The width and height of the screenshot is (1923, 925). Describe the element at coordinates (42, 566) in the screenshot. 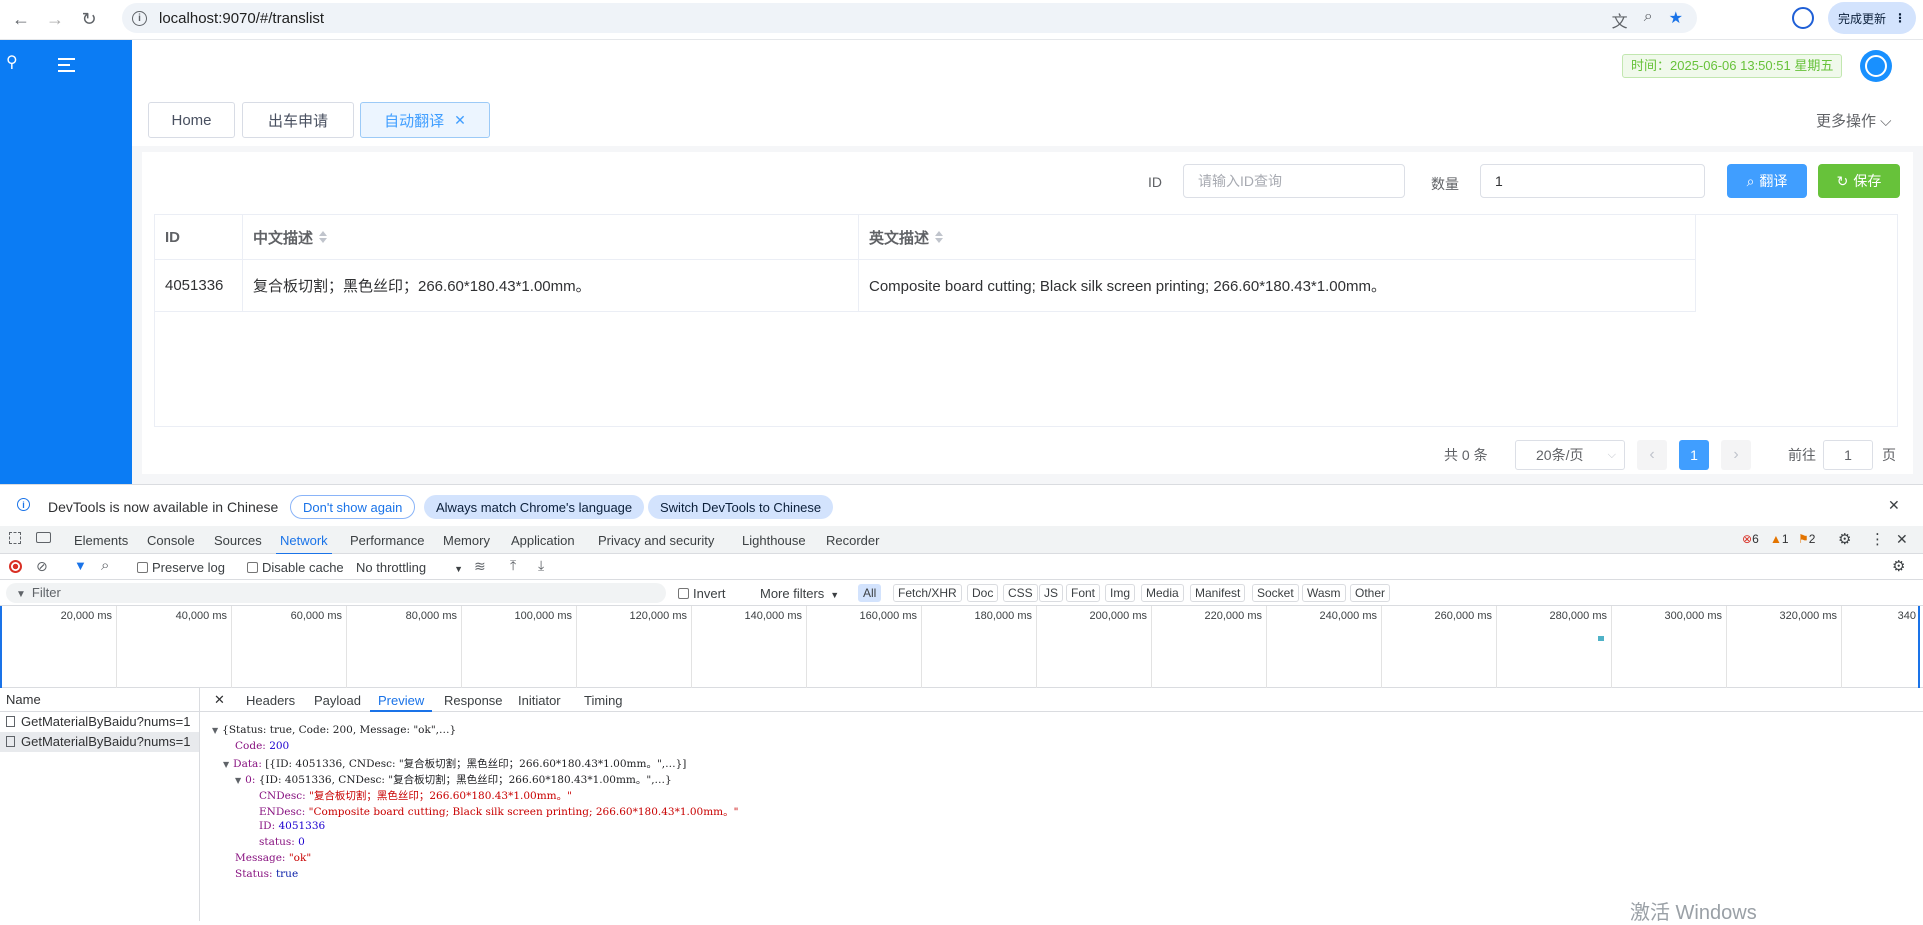

I see `clear-icon: ⊘` at that location.